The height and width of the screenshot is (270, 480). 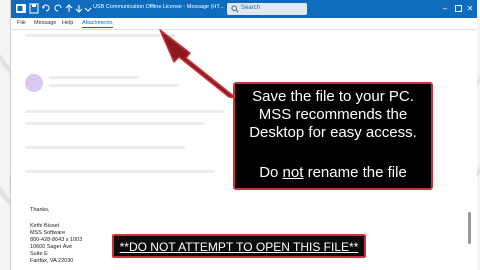 I want to click on banner-text: **DO NOT ATTEMPT TO OPEN THIS FILE**, so click(x=239, y=247).